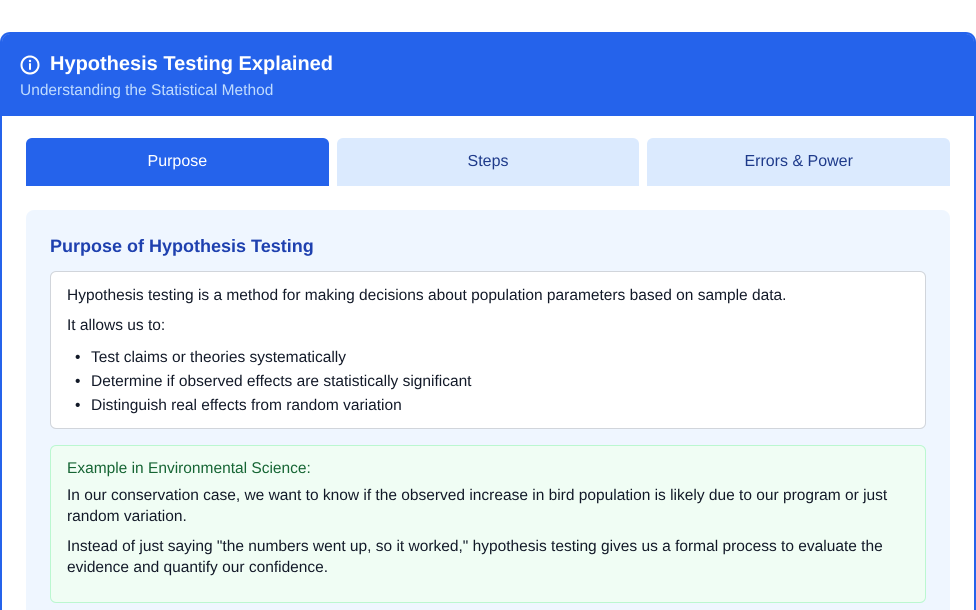 Image resolution: width=976 pixels, height=610 pixels. What do you see at coordinates (192, 64) in the screenshot?
I see `header-title: Hypothesis Testing Explained` at bounding box center [192, 64].